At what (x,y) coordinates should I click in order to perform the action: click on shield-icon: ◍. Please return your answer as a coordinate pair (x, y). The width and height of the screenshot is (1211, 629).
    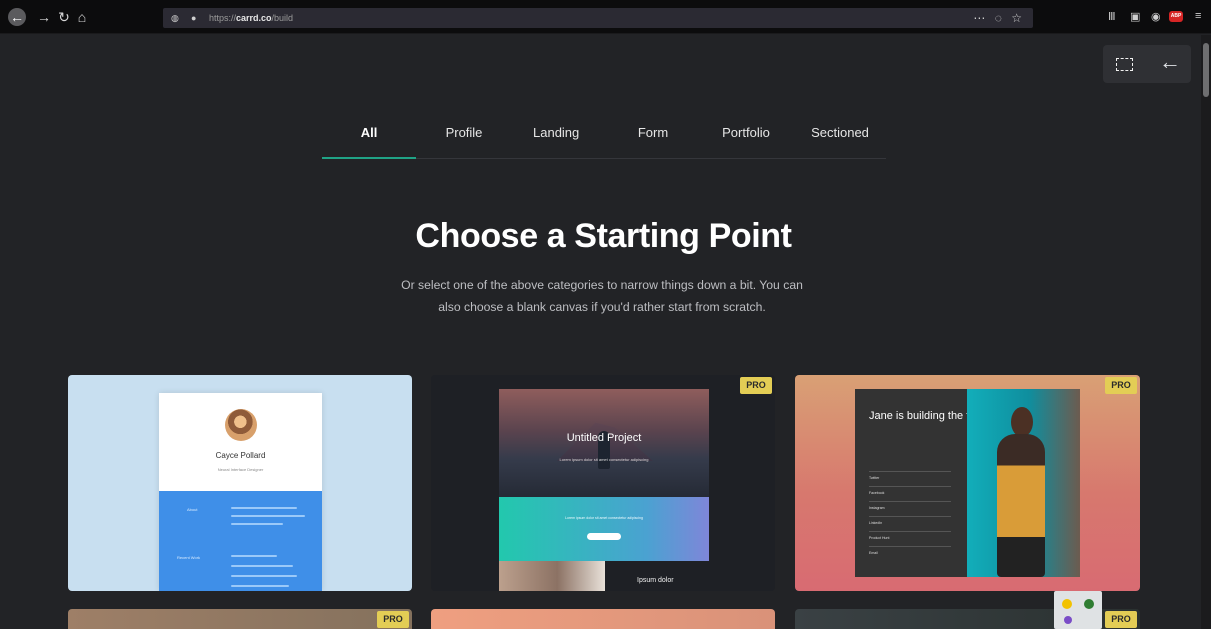
    Looking at the image, I should click on (175, 17).